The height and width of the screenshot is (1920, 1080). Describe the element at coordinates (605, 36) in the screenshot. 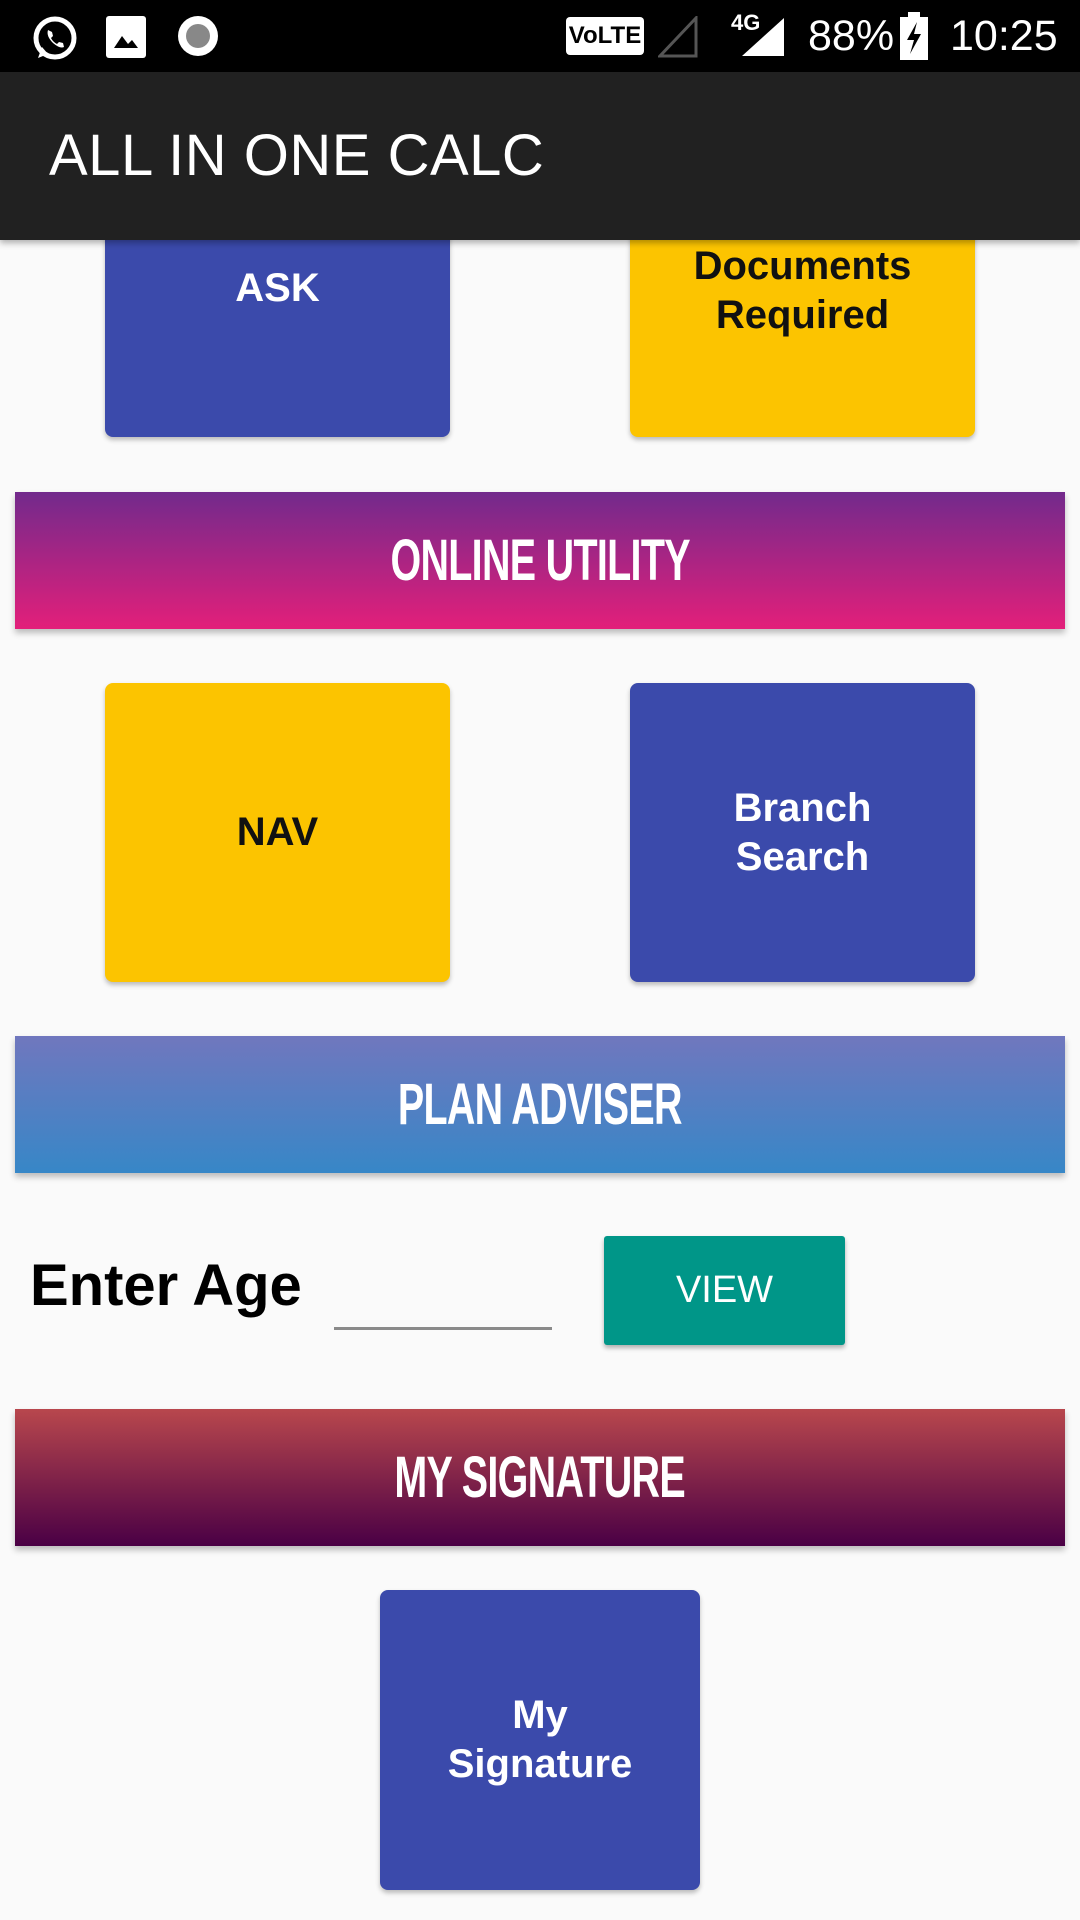

I see `volte-badge: VoLTE` at that location.